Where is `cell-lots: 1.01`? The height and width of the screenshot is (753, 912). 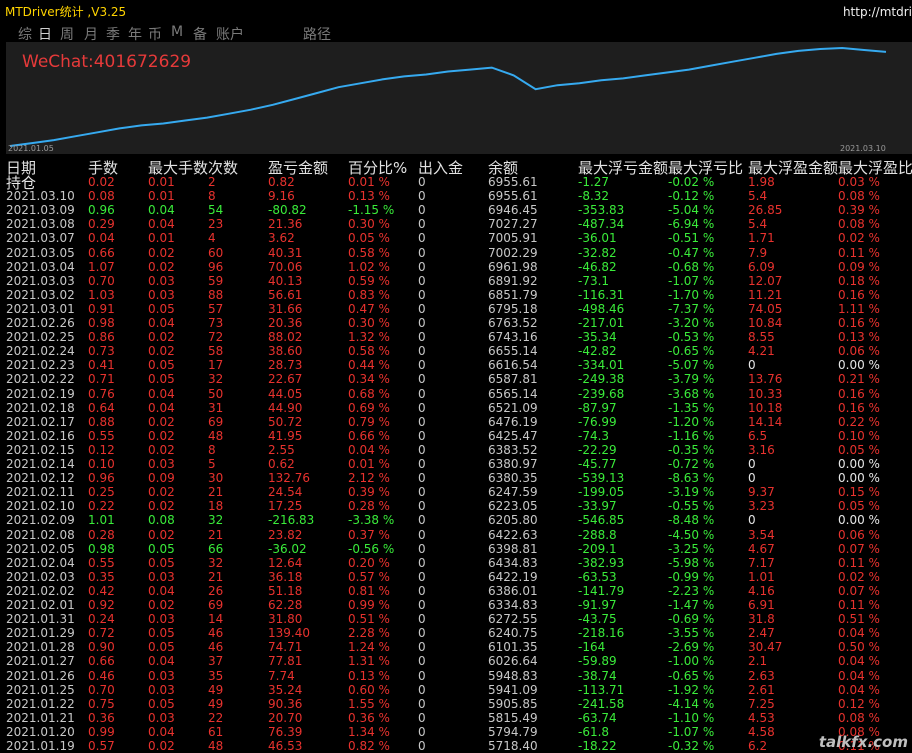 cell-lots: 1.01 is located at coordinates (101, 520).